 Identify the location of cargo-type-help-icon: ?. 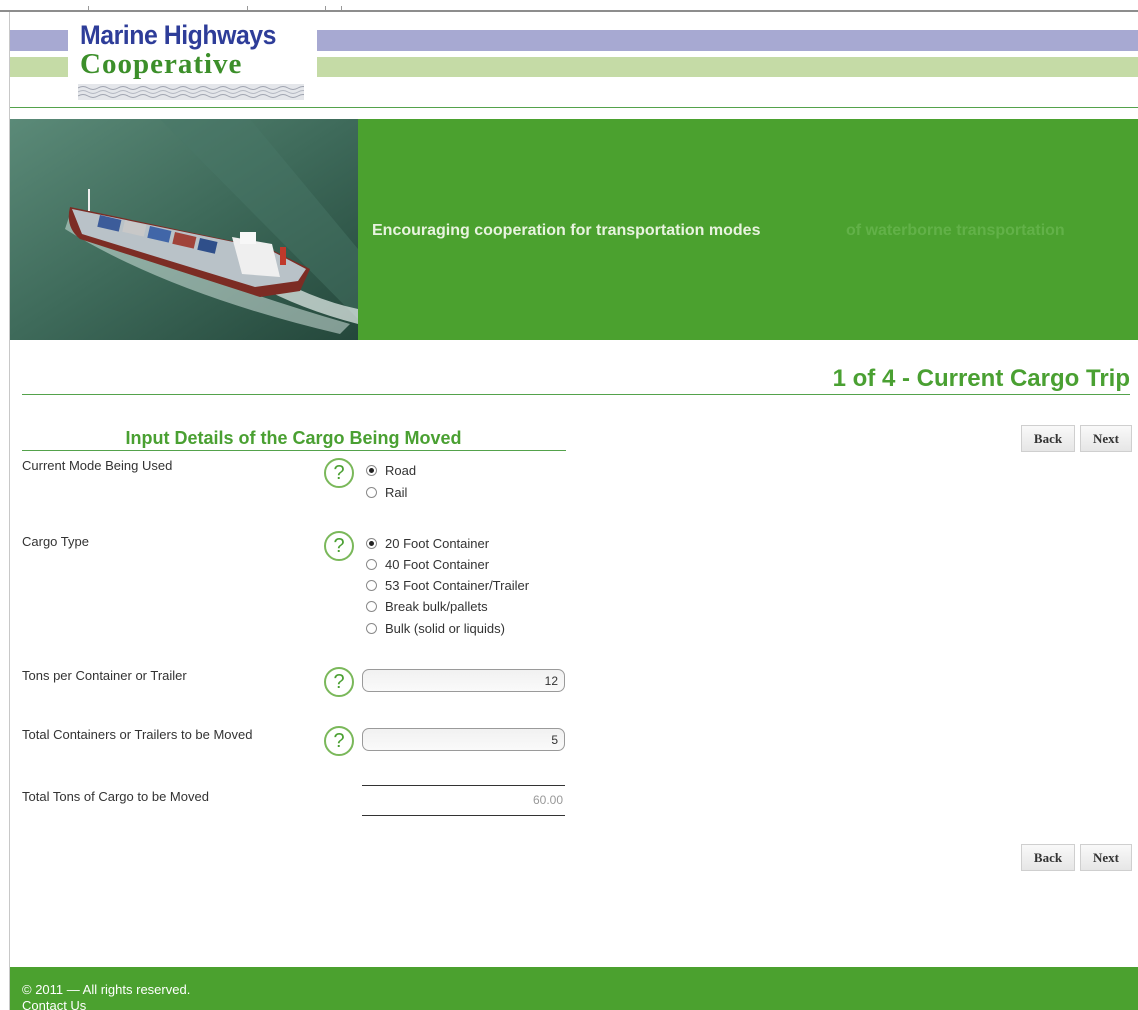
(339, 546).